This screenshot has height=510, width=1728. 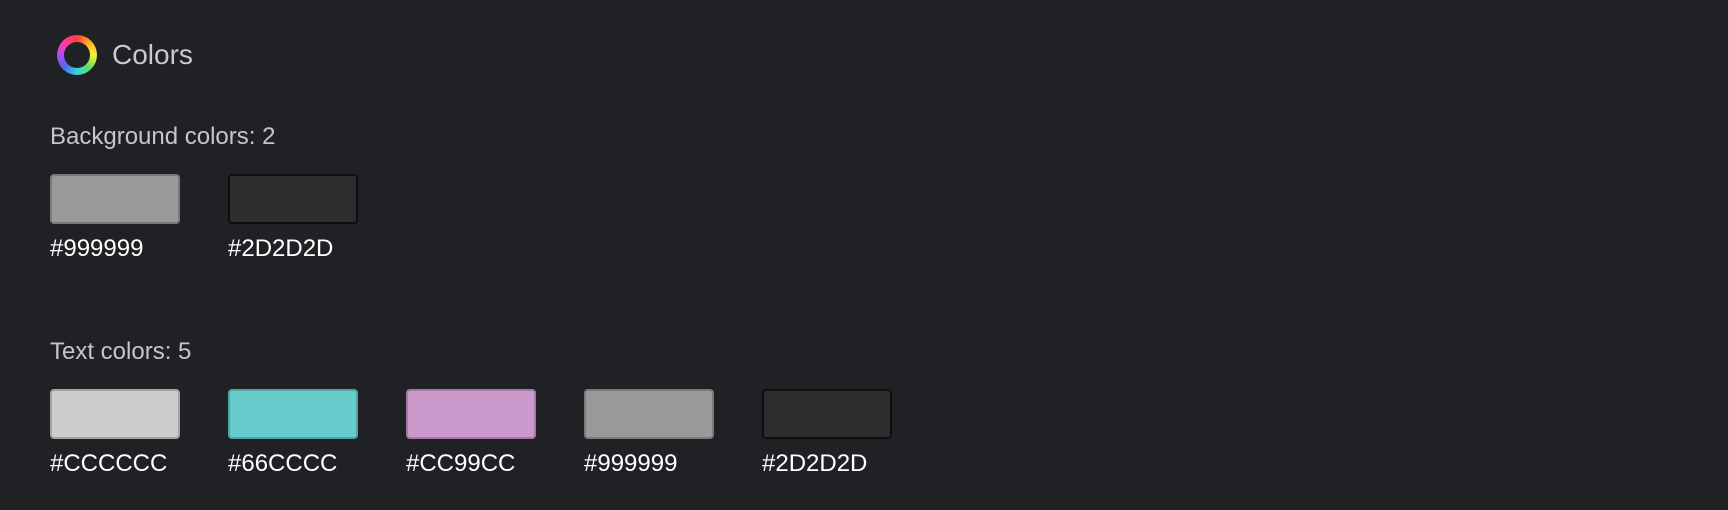 I want to click on text-colors-label: Text colors: 5, so click(x=121, y=351).